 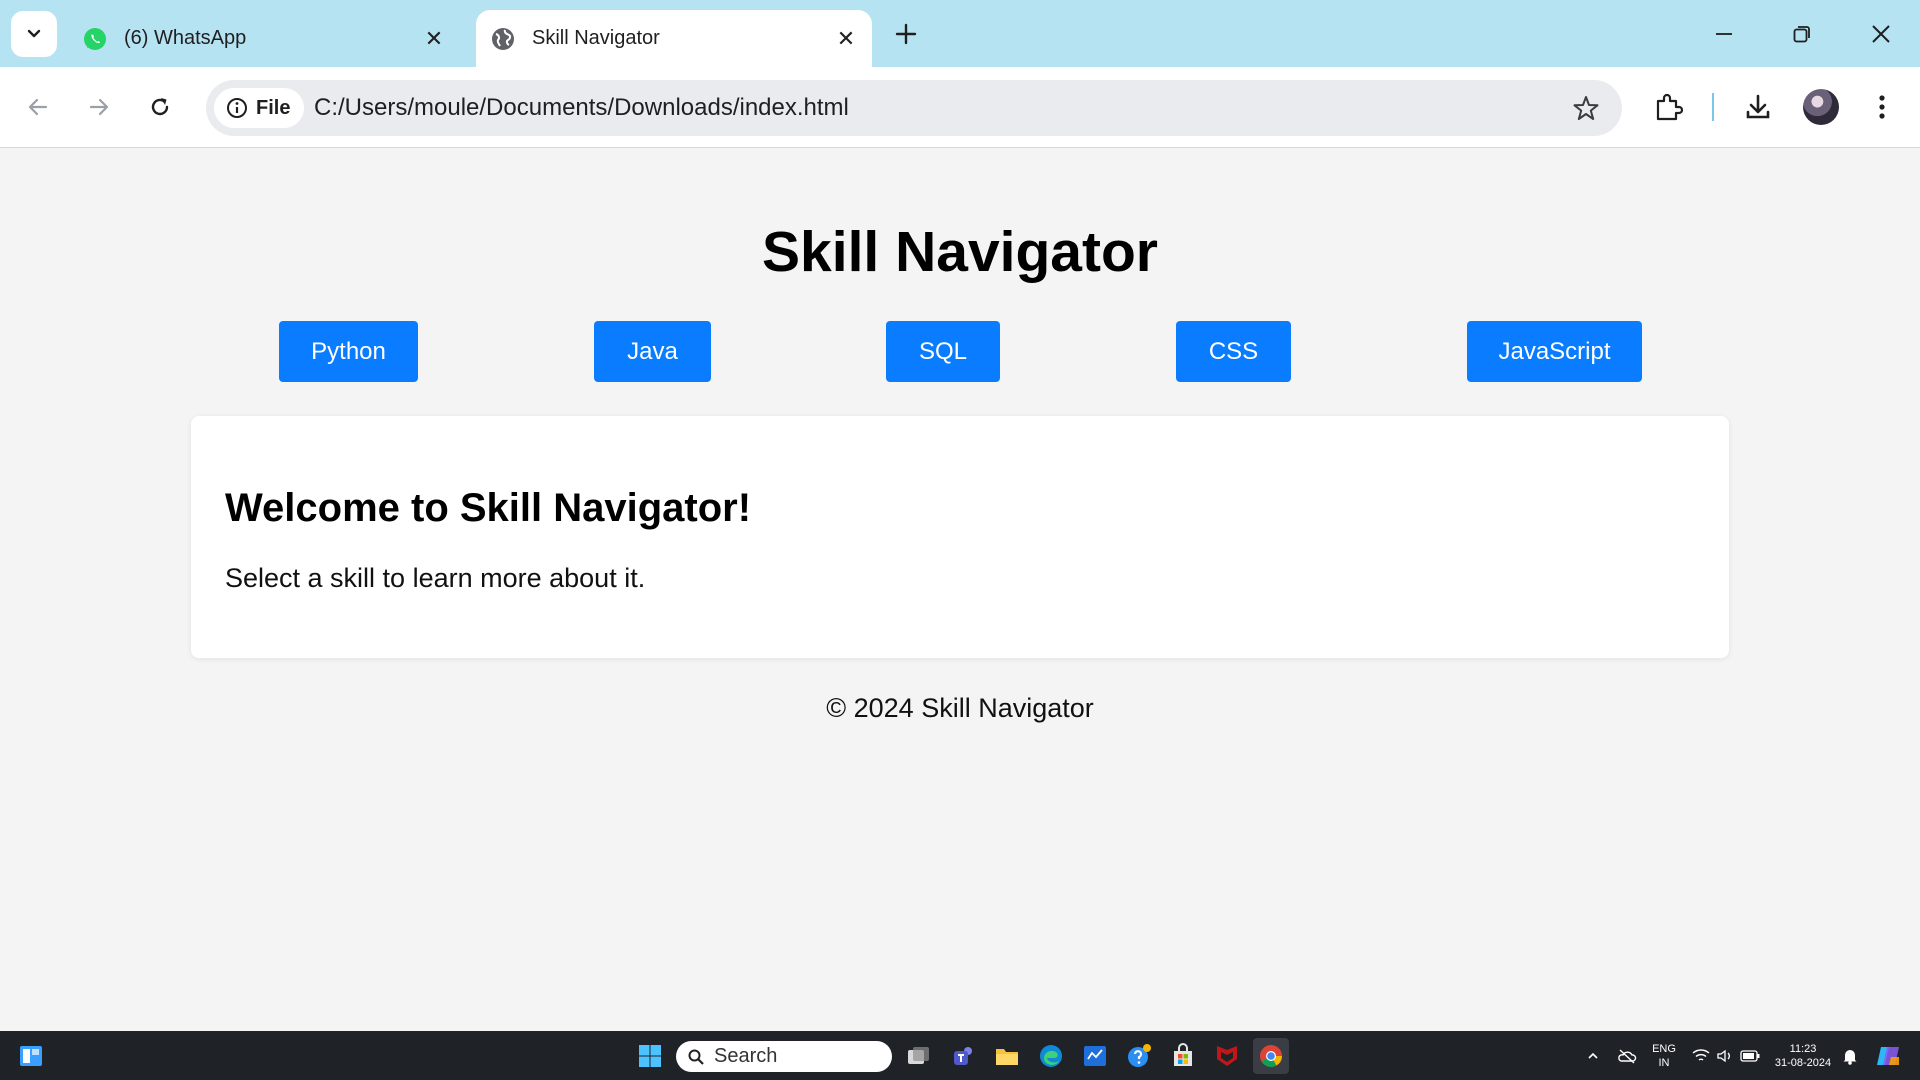 I want to click on site-info-chip: File, so click(x=259, y=108).